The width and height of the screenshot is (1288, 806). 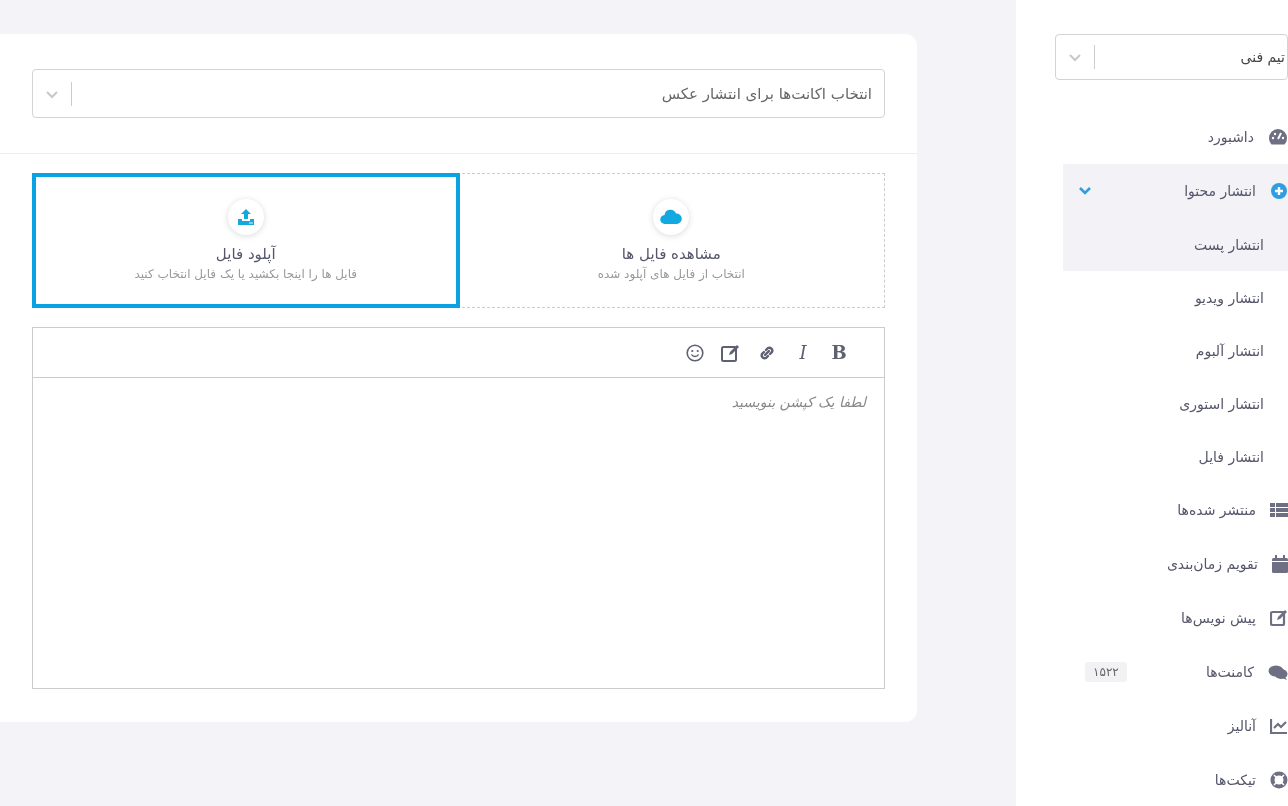 I want to click on menu-item: منتشر شده‌ها, so click(x=1175, y=510).